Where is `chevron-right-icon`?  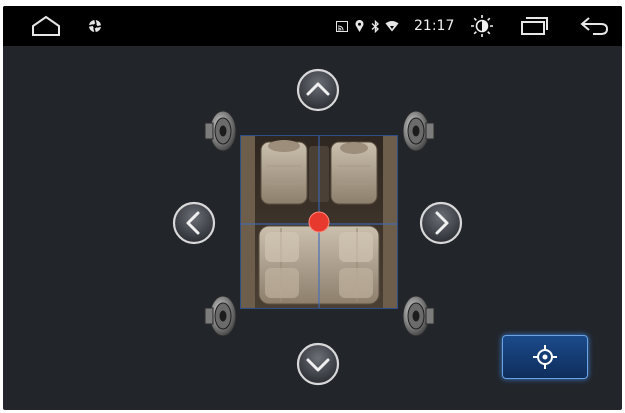
chevron-right-icon is located at coordinates (441, 223).